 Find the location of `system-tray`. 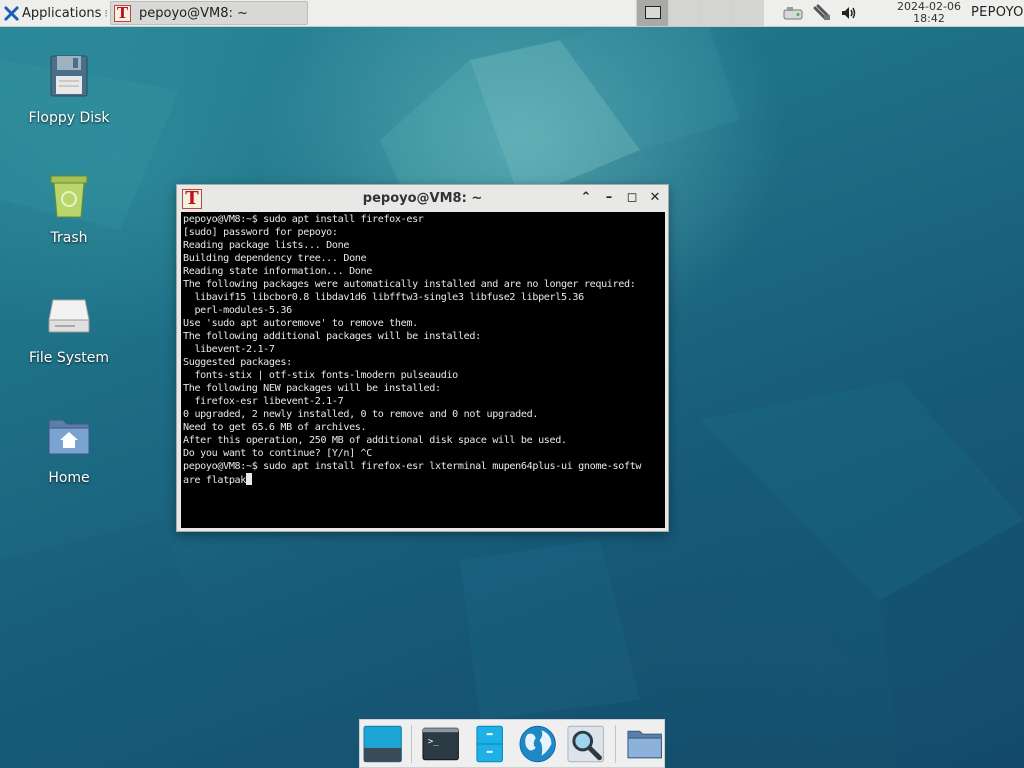

system-tray is located at coordinates (820, 13).